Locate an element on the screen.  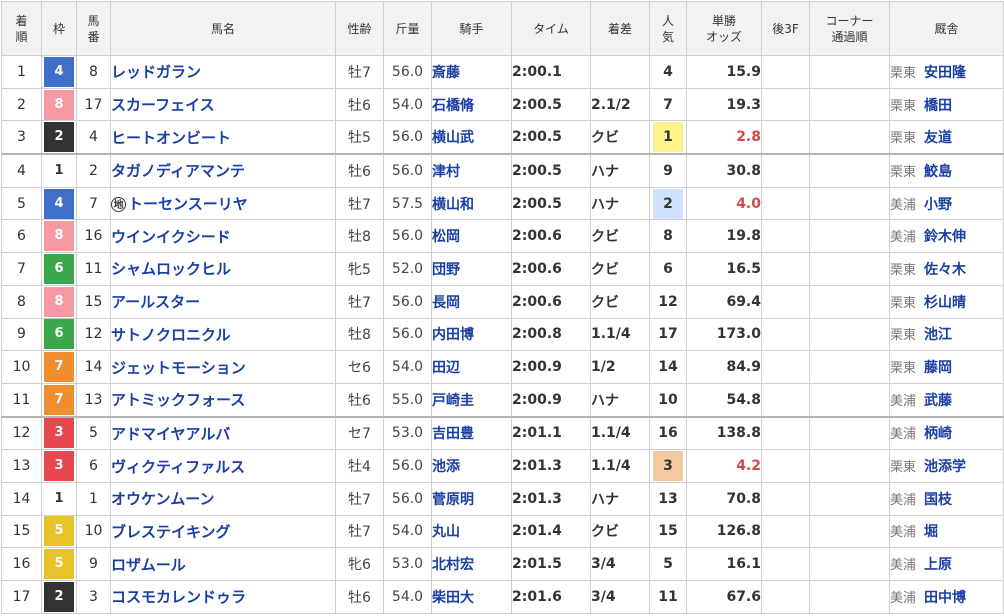
frame-cell: 5 is located at coordinates (59, 531).